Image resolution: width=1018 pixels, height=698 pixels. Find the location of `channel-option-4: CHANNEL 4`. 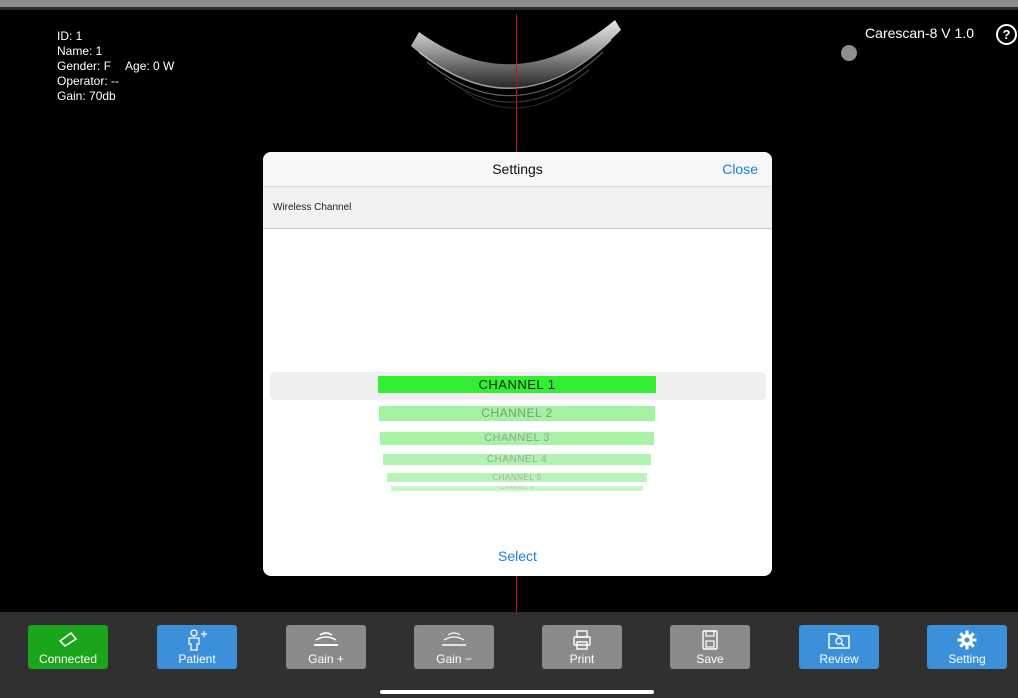

channel-option-4: CHANNEL 4 is located at coordinates (517, 459).